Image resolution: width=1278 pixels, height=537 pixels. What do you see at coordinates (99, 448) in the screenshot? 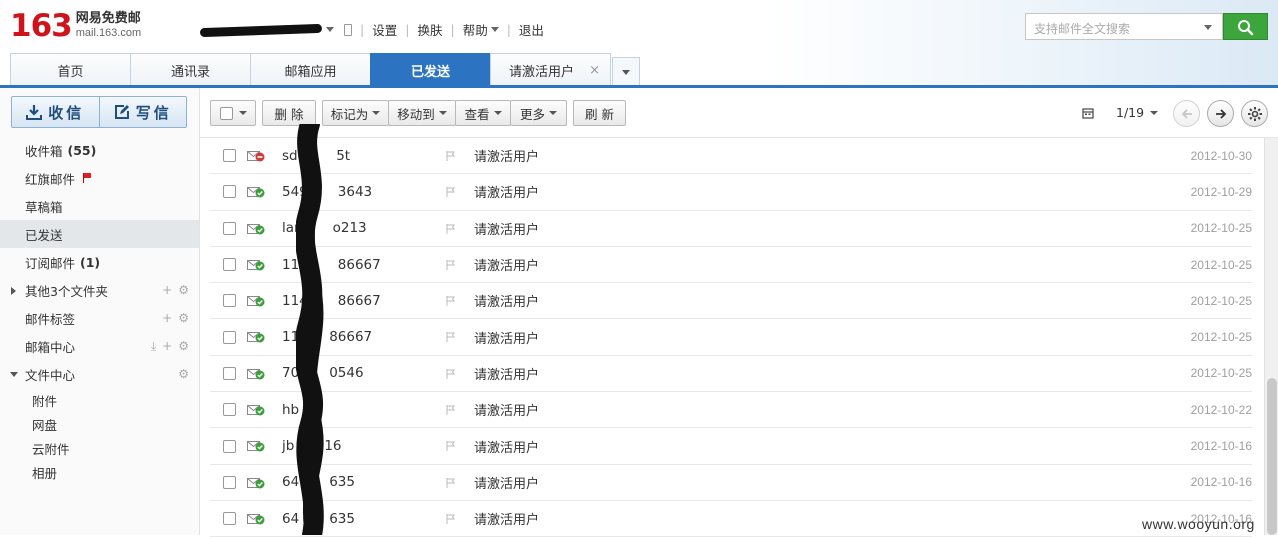
I see `sidebar-item-cloud-attachments: 云附件` at bounding box center [99, 448].